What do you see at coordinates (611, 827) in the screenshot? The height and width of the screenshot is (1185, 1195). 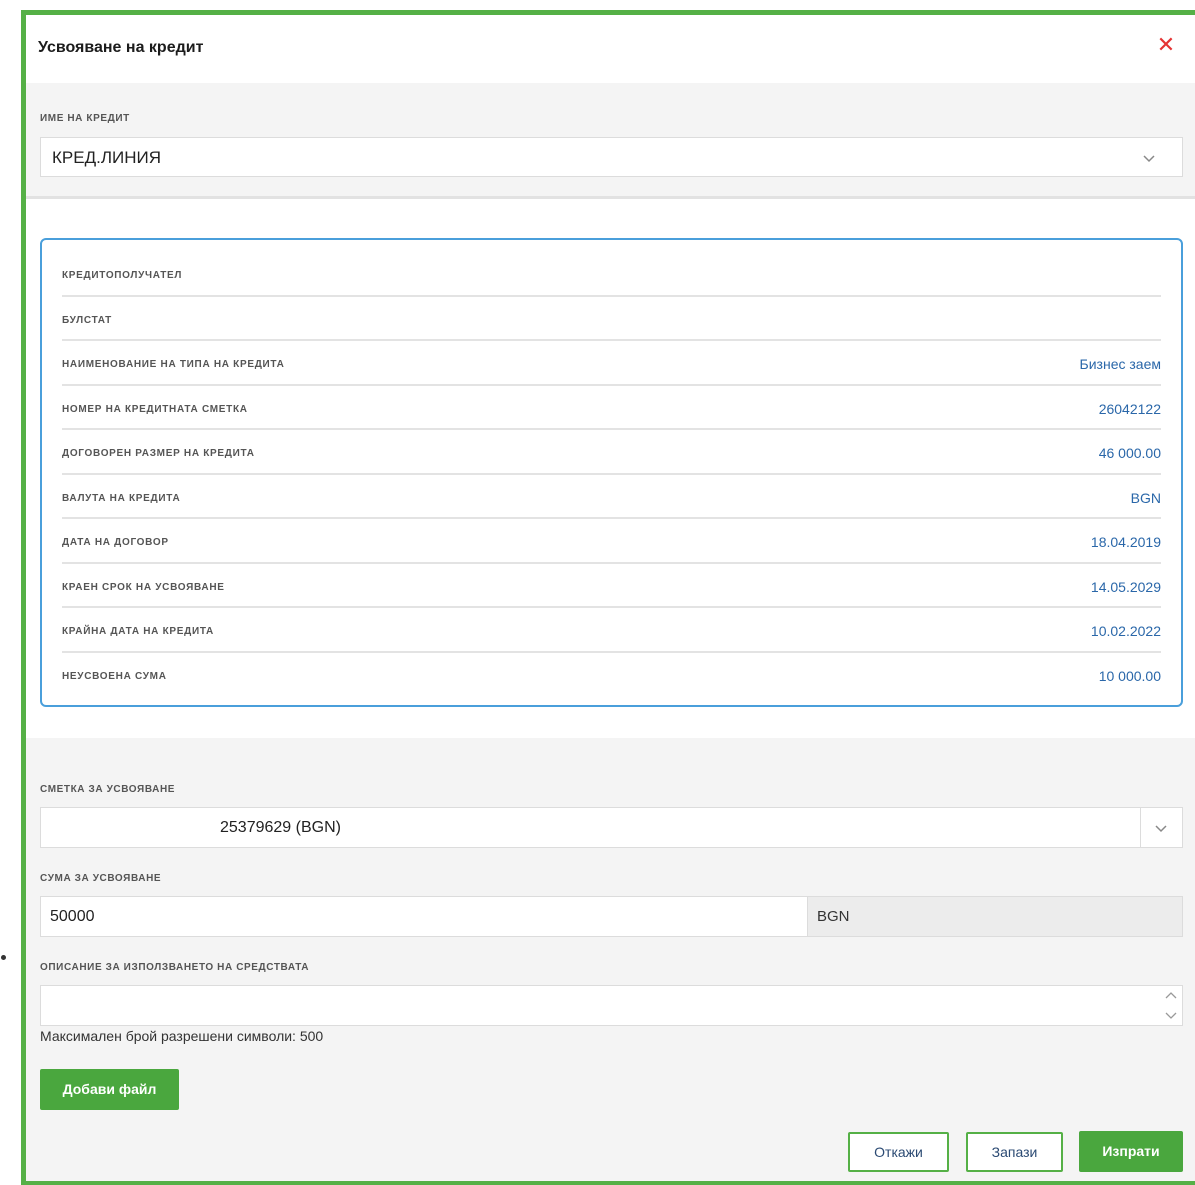 I see `account-select: 25379629 (BGN)` at bounding box center [611, 827].